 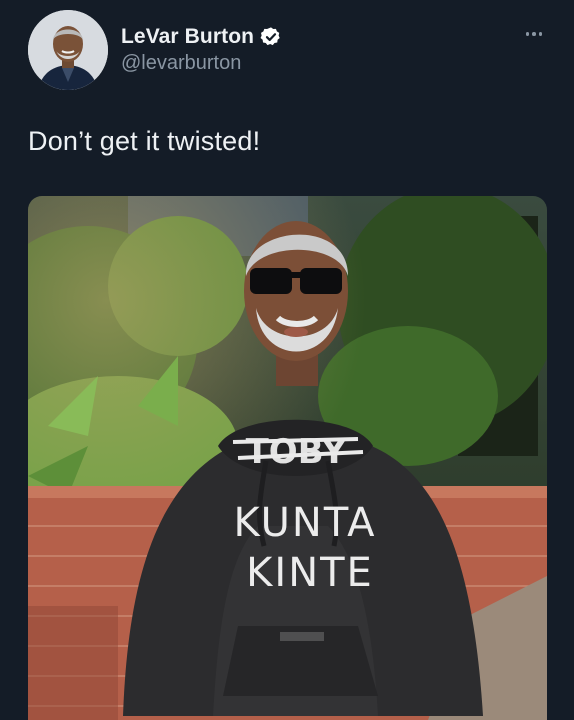 What do you see at coordinates (271, 37) in the screenshot?
I see `verified-badge-icon` at bounding box center [271, 37].